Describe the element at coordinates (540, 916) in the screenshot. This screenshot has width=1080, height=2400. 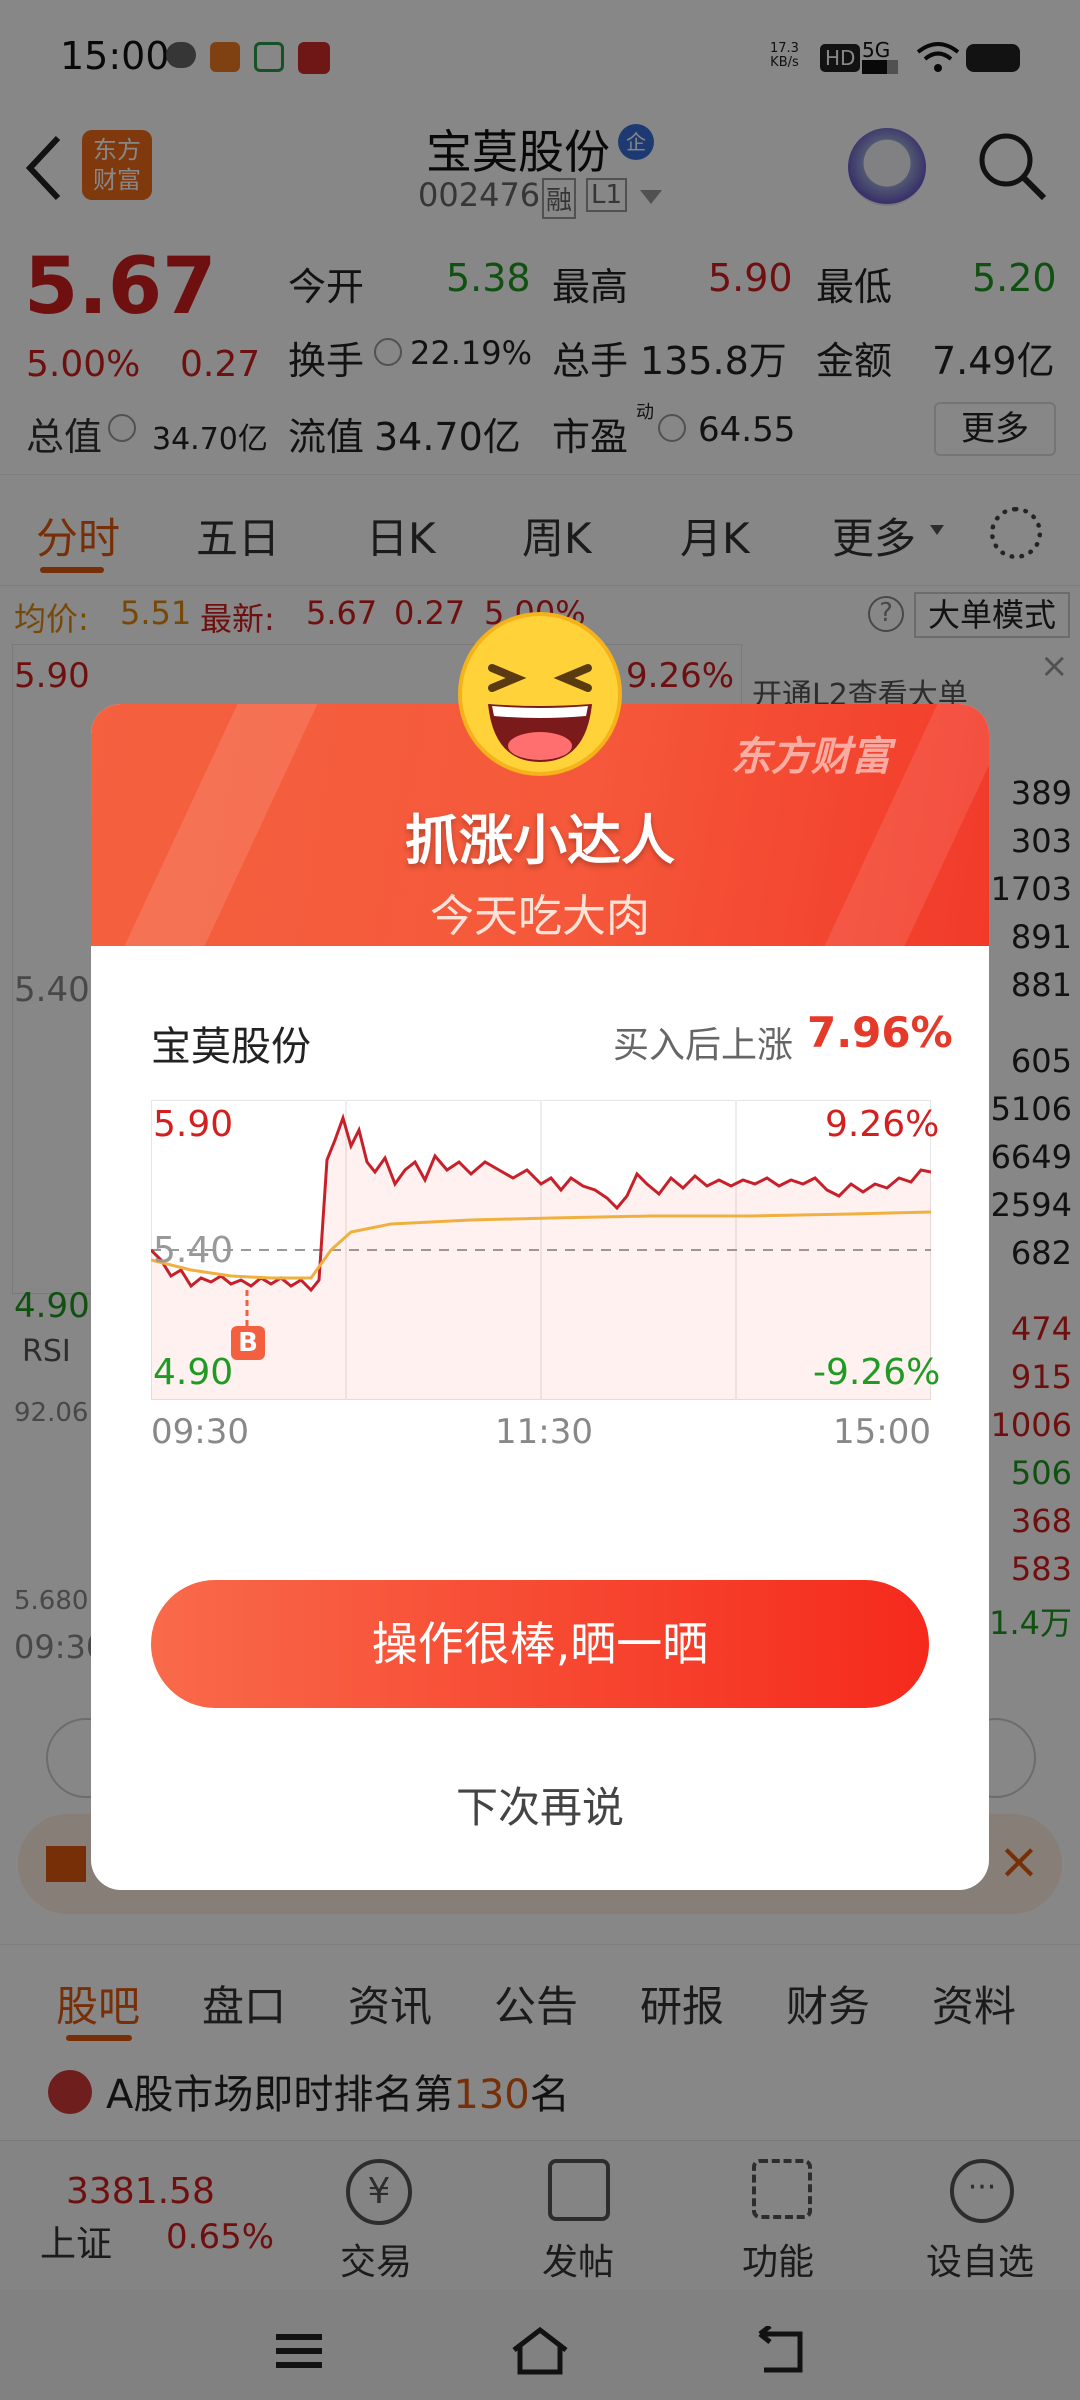
I see `modal-subtitle: 今天吃大肉` at that location.